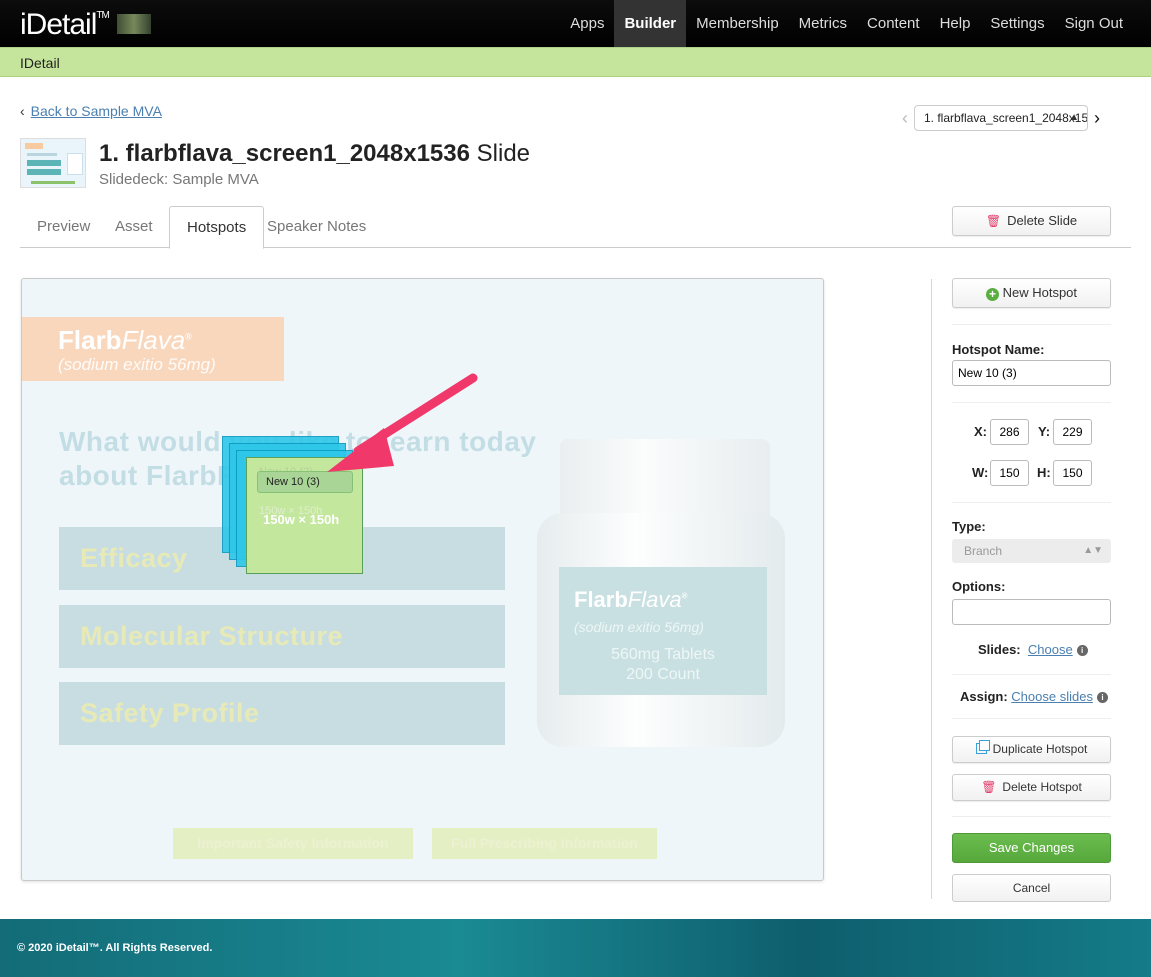  What do you see at coordinates (1072, 432) in the screenshot?
I see `y-input` at bounding box center [1072, 432].